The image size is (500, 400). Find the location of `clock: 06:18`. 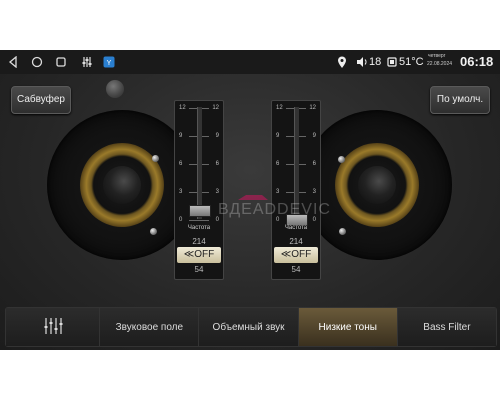

clock: 06:18 is located at coordinates (477, 61).